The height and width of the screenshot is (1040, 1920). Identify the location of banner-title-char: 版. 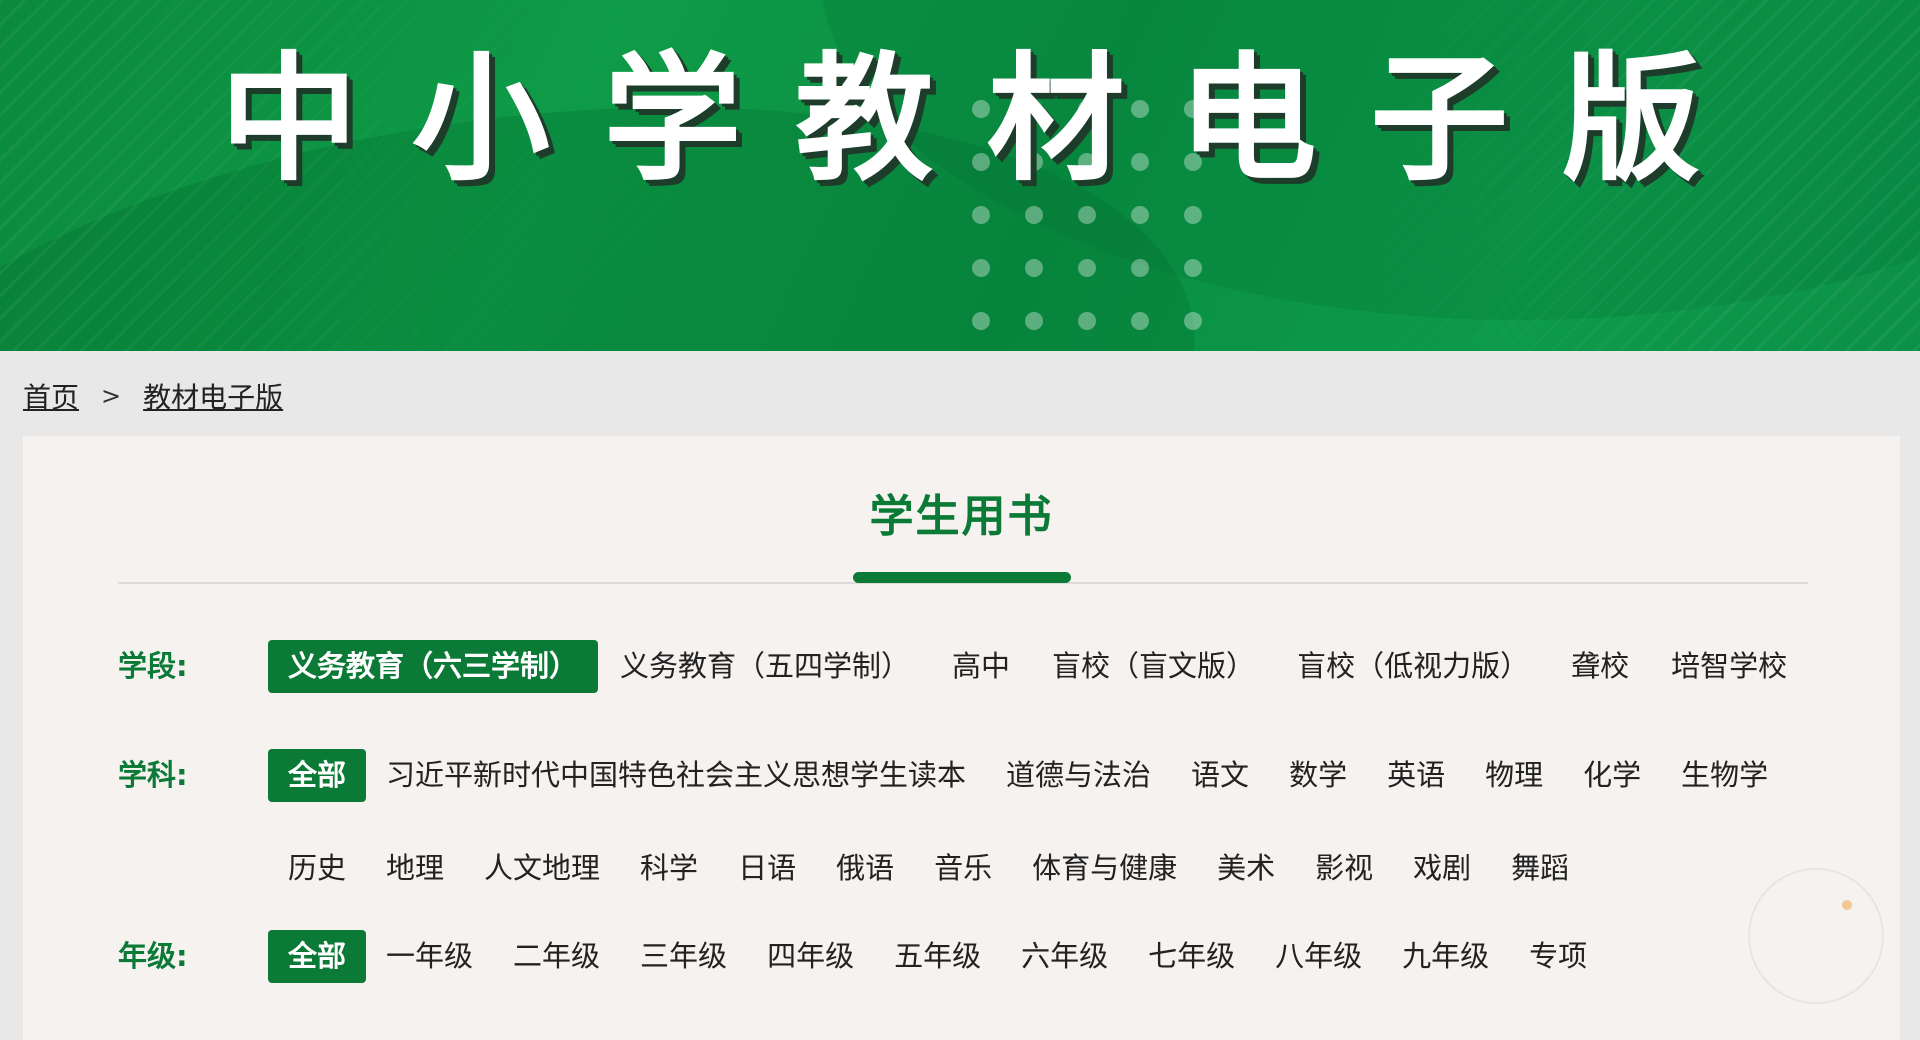
(1630, 118).